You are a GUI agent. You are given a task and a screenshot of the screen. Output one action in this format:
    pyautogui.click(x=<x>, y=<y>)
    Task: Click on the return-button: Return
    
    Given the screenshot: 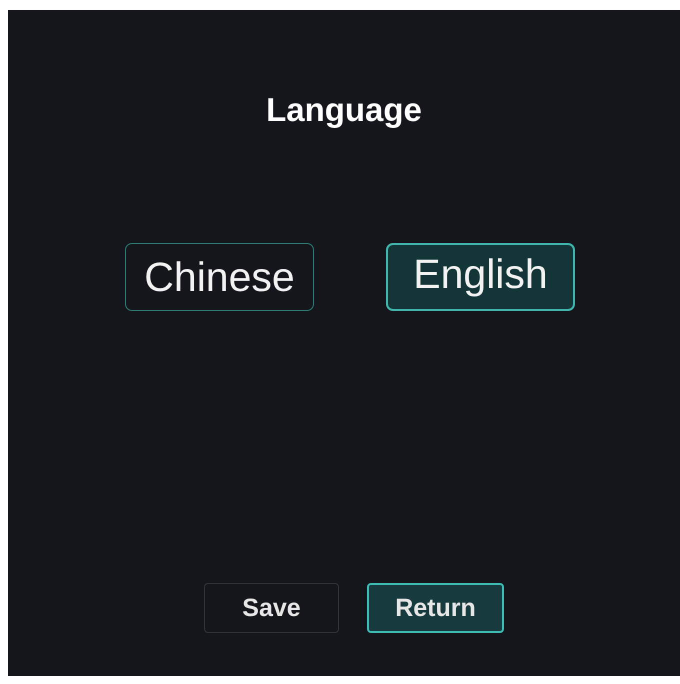 What is the action you would take?
    pyautogui.click(x=435, y=608)
    